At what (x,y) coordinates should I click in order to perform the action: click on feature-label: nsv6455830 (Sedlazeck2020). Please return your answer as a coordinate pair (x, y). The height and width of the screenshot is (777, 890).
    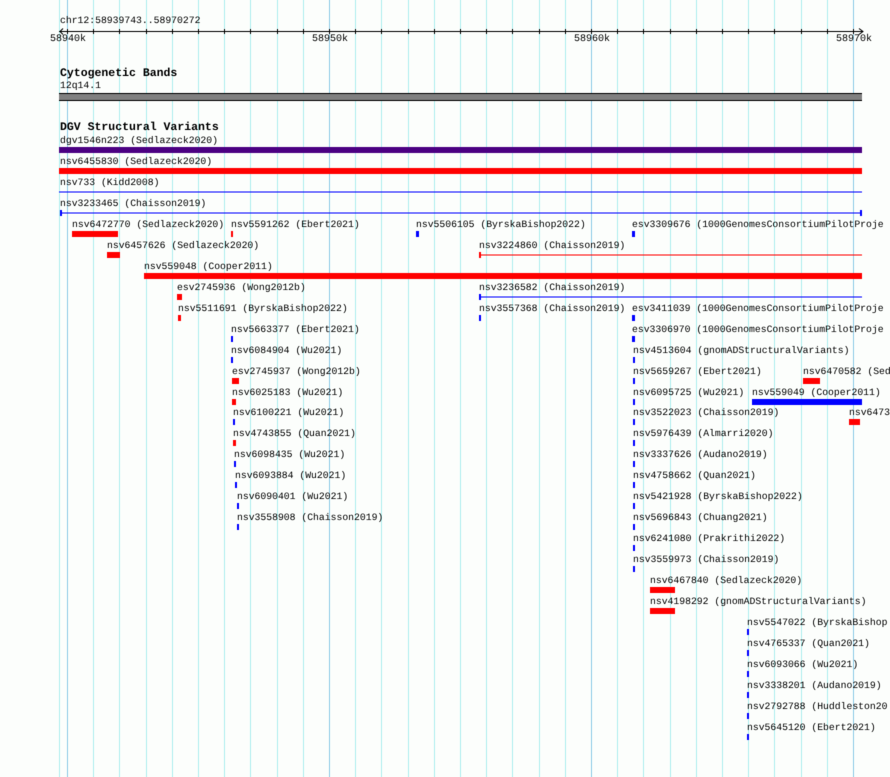
    Looking at the image, I should click on (136, 162).